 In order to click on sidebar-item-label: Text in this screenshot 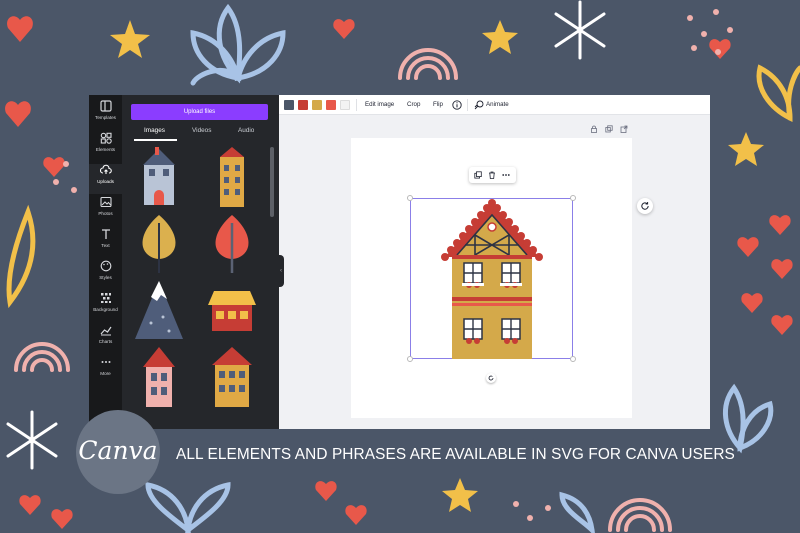, I will do `click(105, 245)`.